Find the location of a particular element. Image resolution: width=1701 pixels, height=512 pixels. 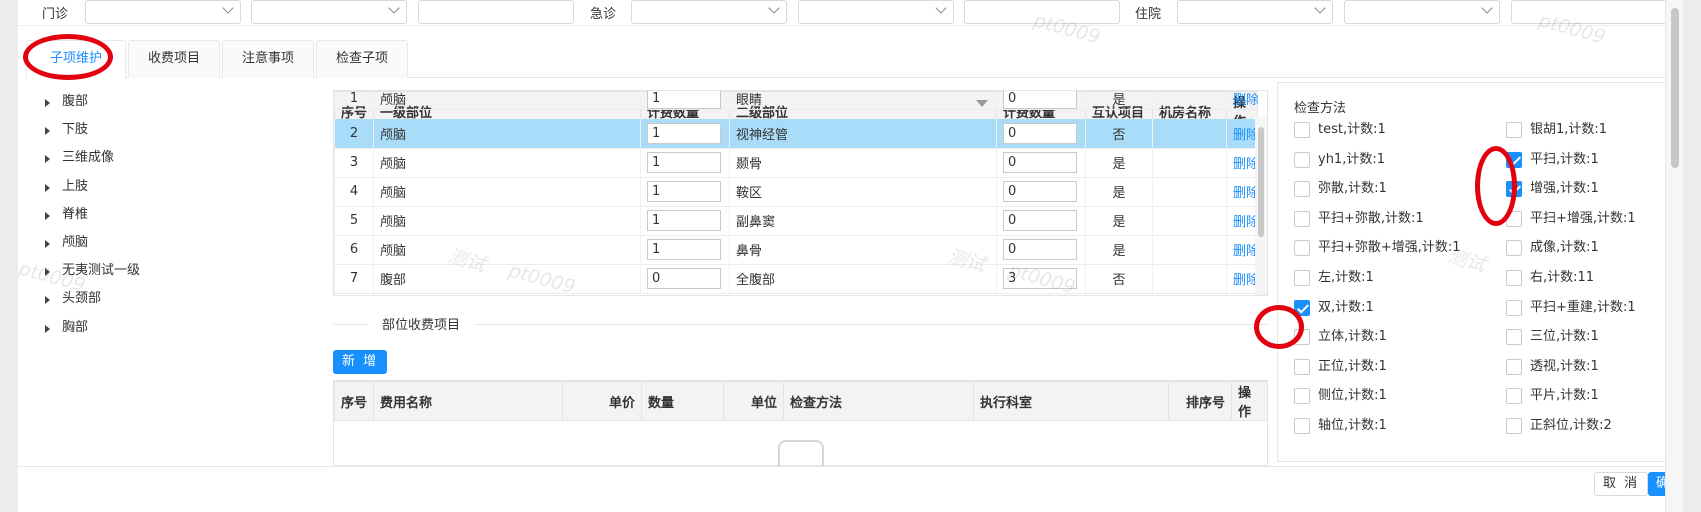

table-row: 6 颅脑 1 鼻骨 0 是 删除 is located at coordinates (796, 250).